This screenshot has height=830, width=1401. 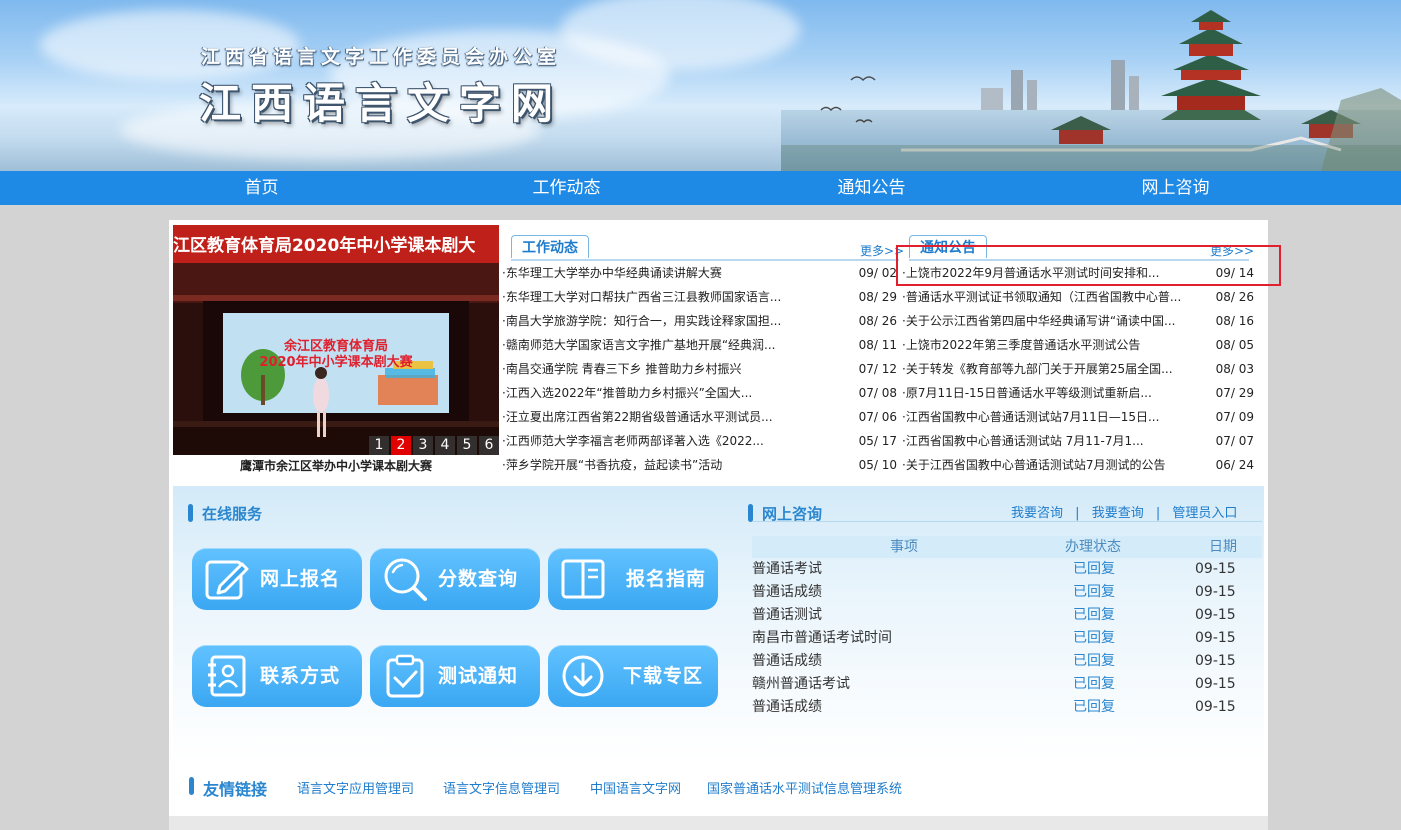 I want to click on nav-home: 首页, so click(x=261, y=188).